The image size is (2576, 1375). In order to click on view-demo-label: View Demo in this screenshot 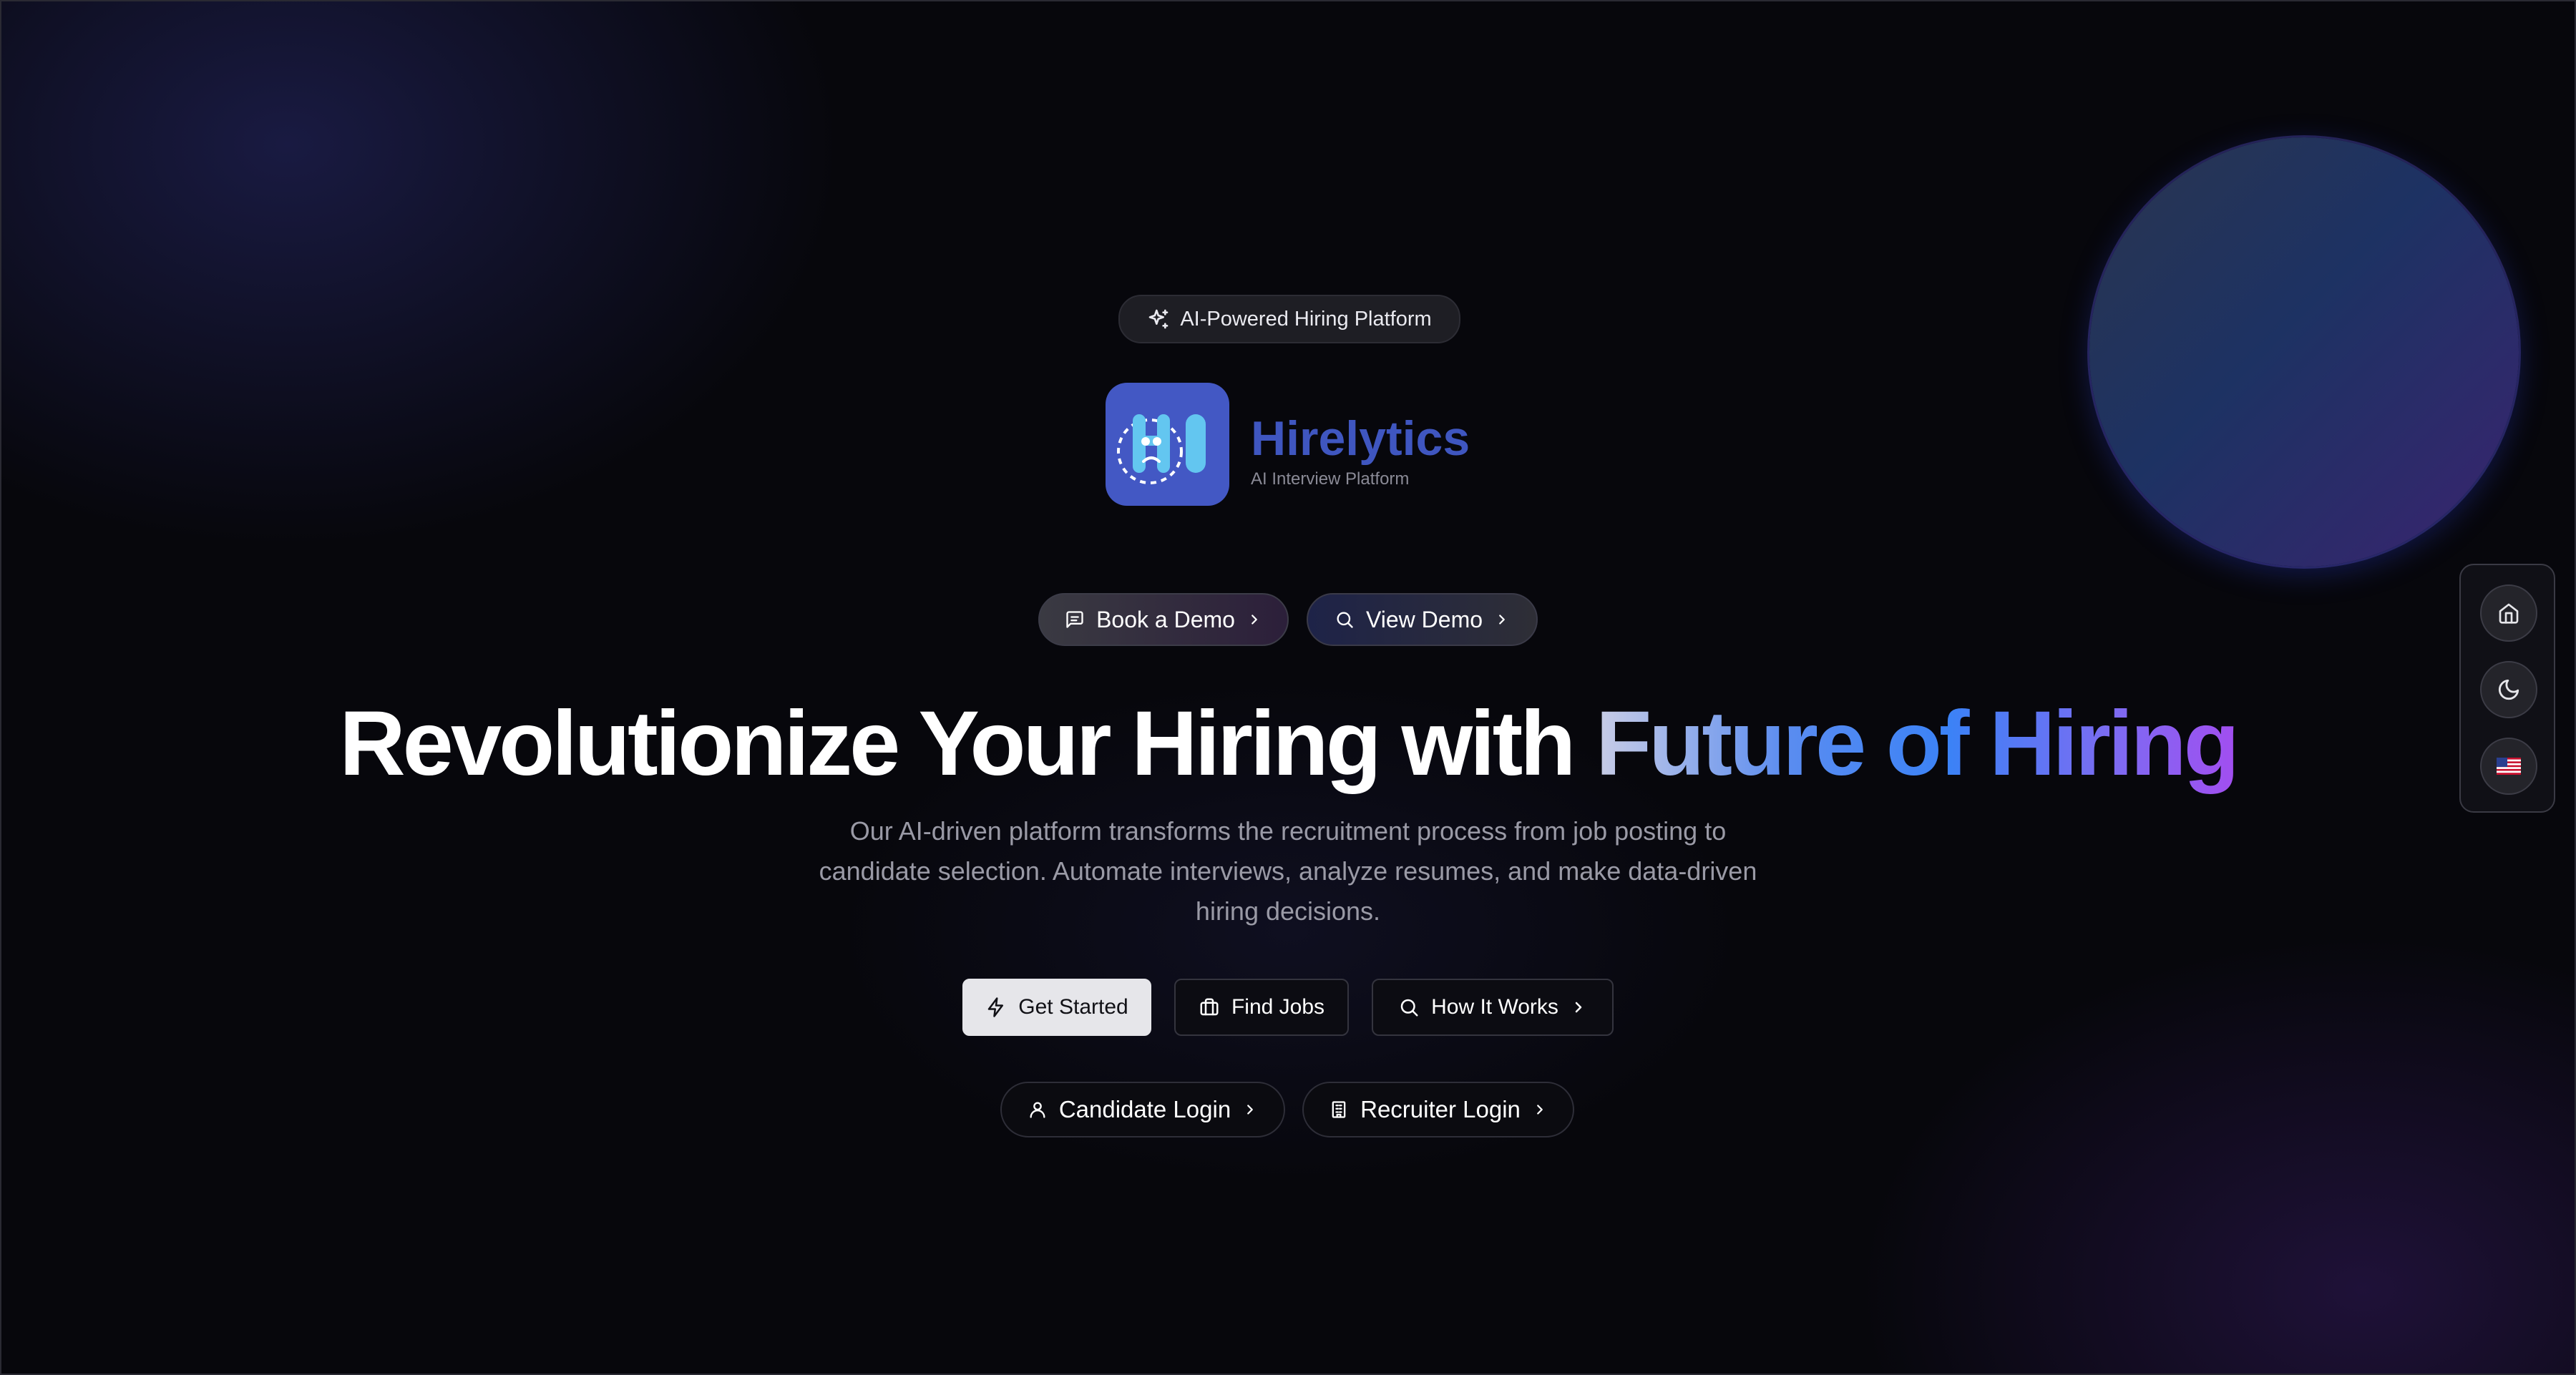, I will do `click(1424, 619)`.